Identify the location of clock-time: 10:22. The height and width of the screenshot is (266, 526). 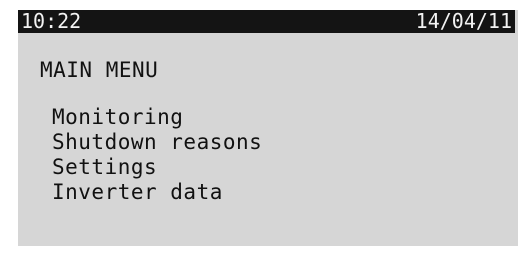
(51, 21).